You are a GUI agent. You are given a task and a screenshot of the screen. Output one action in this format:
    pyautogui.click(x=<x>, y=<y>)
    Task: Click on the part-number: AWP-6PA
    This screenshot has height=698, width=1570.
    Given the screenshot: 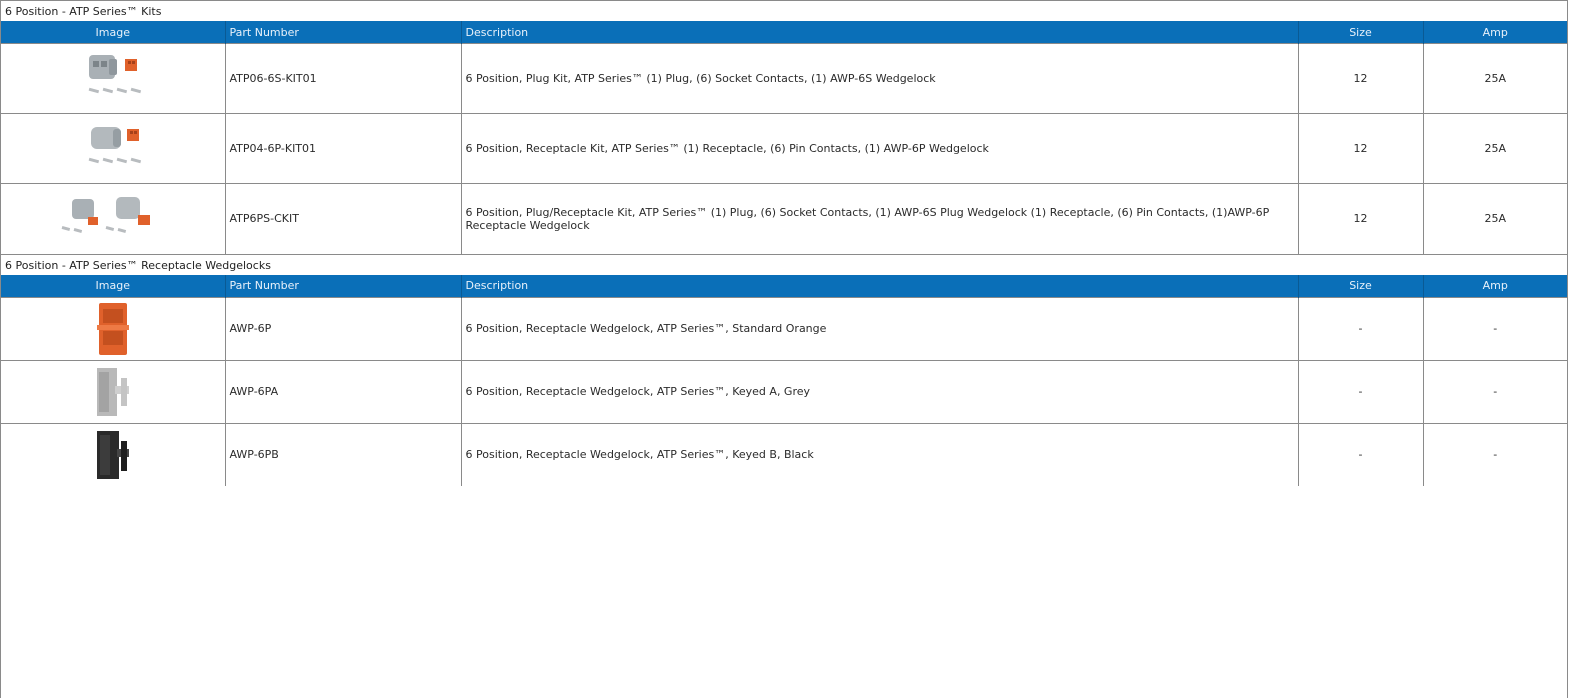 What is the action you would take?
    pyautogui.click(x=343, y=391)
    